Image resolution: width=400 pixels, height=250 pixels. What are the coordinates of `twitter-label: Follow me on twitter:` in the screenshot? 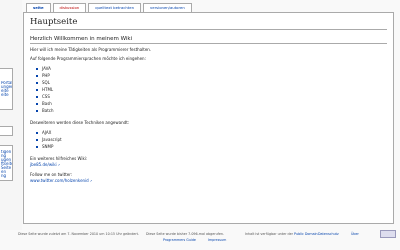 It's located at (51, 174).